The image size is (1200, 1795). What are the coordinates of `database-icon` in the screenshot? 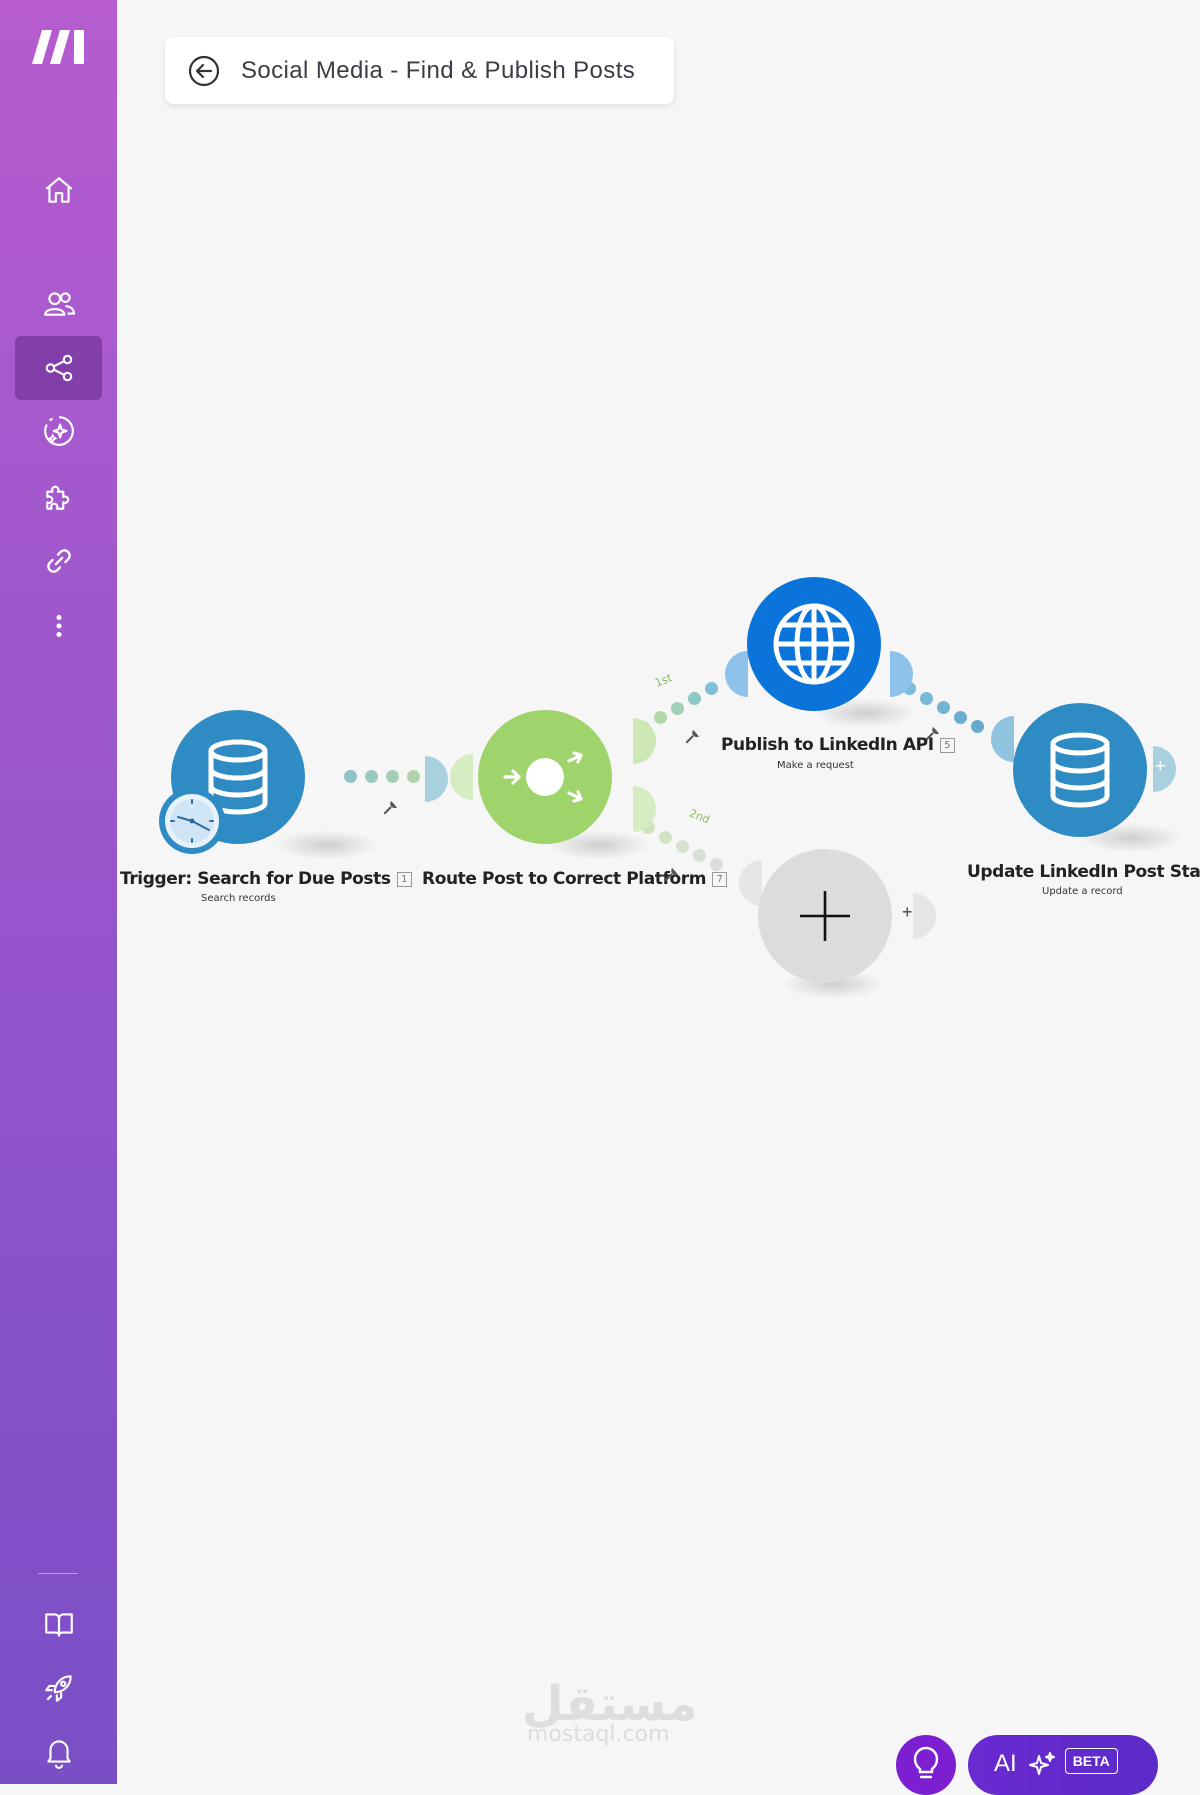 It's located at (1080, 770).